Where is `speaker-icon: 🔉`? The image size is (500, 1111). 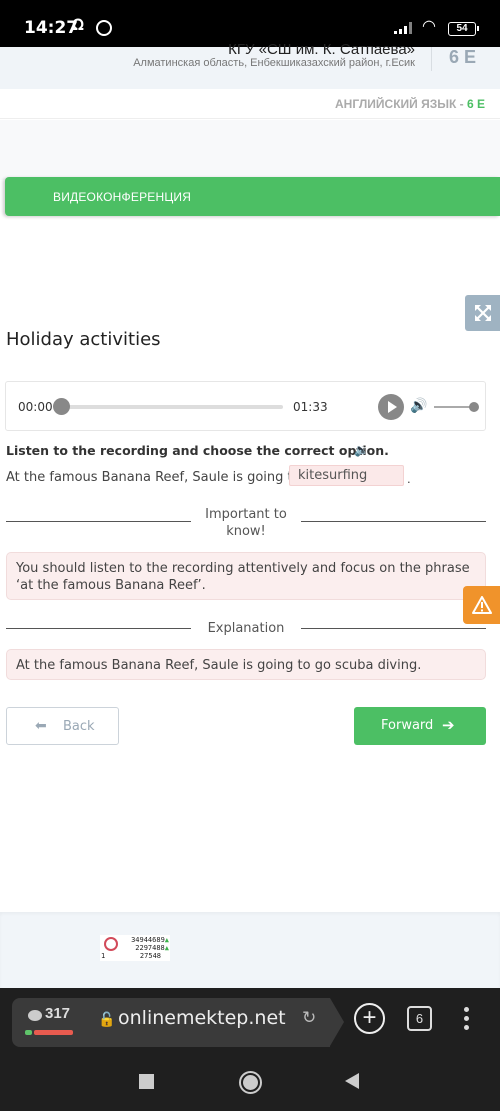
speaker-icon: 🔉 is located at coordinates (361, 450).